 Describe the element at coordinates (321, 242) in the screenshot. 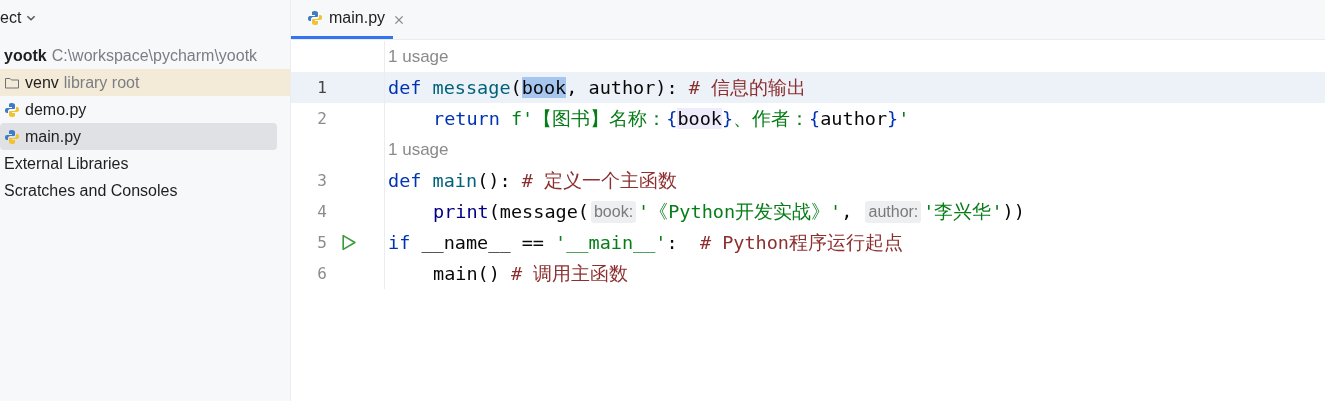

I see `line-number: 5` at that location.